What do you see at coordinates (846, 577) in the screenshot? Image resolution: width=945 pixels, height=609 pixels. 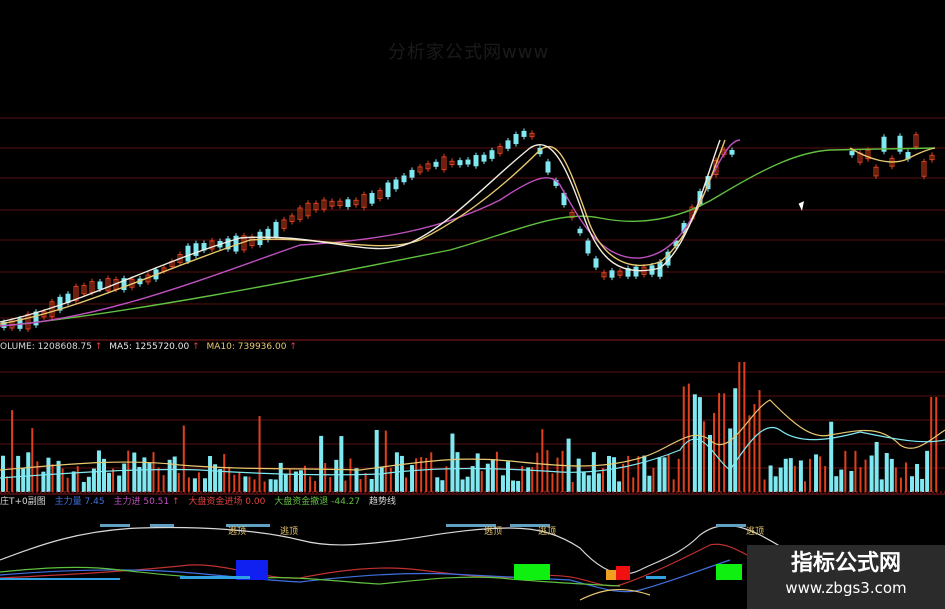 I see `site-badge: 指标公式网 www.zbgs3.com` at bounding box center [846, 577].